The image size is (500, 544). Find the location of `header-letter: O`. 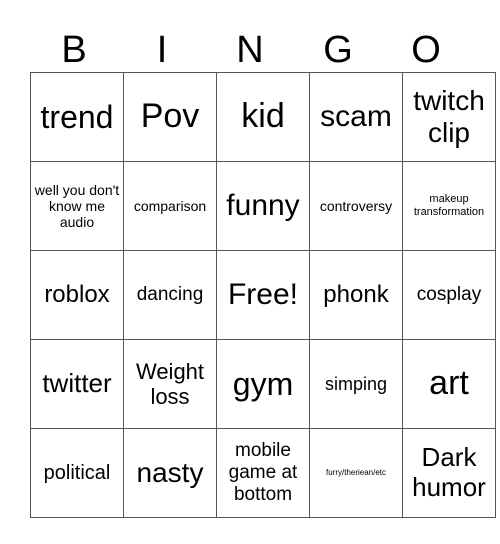

header-letter: O is located at coordinates (426, 50).